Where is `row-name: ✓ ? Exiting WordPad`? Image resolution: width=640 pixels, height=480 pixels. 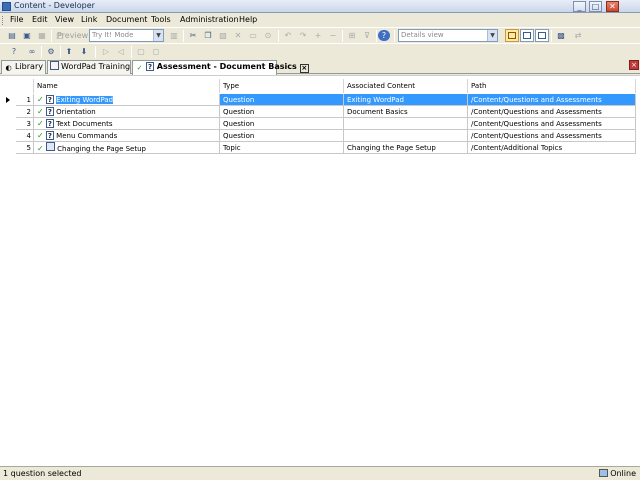 row-name: ✓ ? Exiting WordPad is located at coordinates (127, 100).